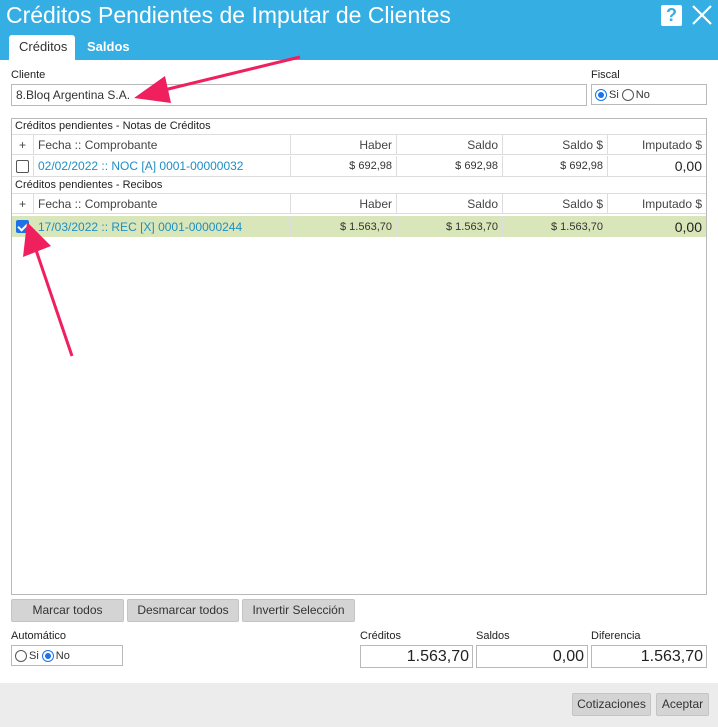 The height and width of the screenshot is (727, 718). What do you see at coordinates (183, 610) in the screenshot?
I see `desmarcar-todos-button: Desmarcar todos` at bounding box center [183, 610].